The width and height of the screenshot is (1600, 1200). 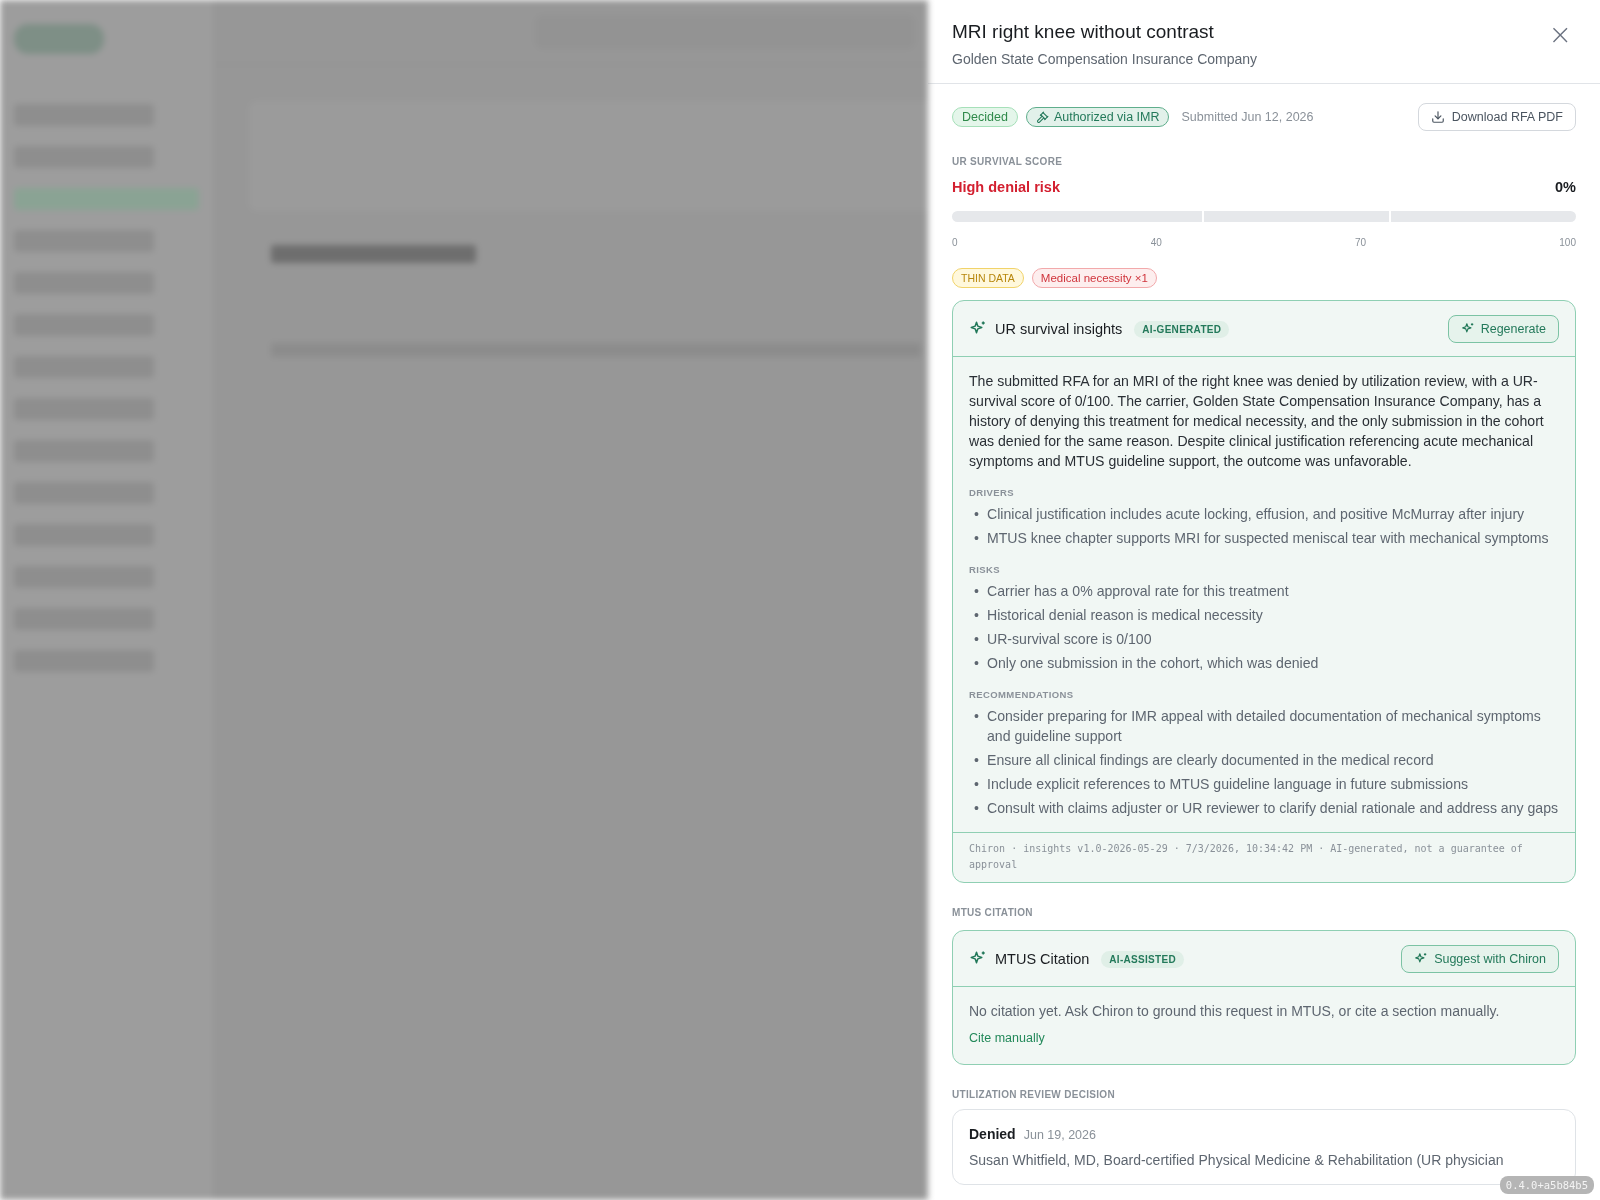 I want to click on close-button: ×, so click(x=1560, y=35).